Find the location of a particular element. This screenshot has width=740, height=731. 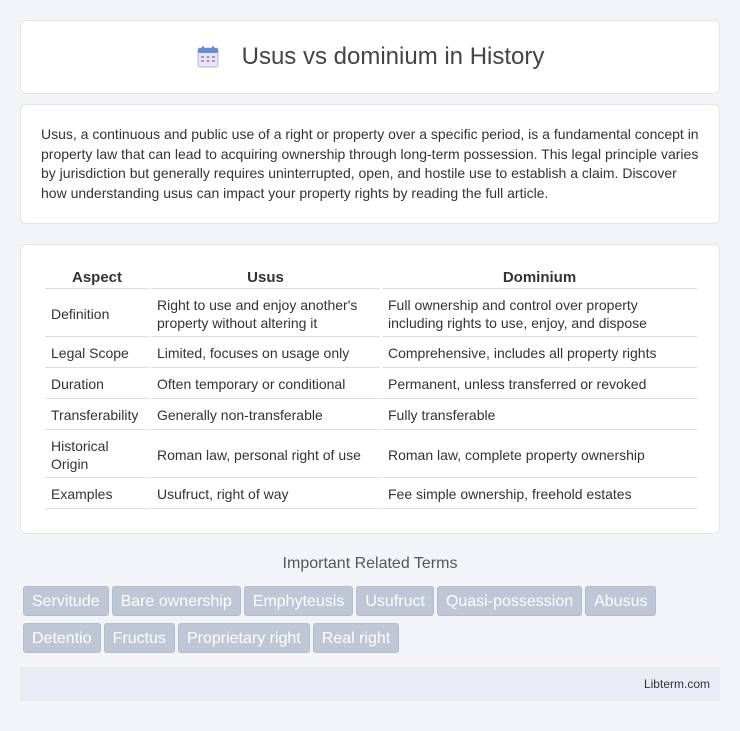

related-term-tag: Abusus is located at coordinates (621, 601).